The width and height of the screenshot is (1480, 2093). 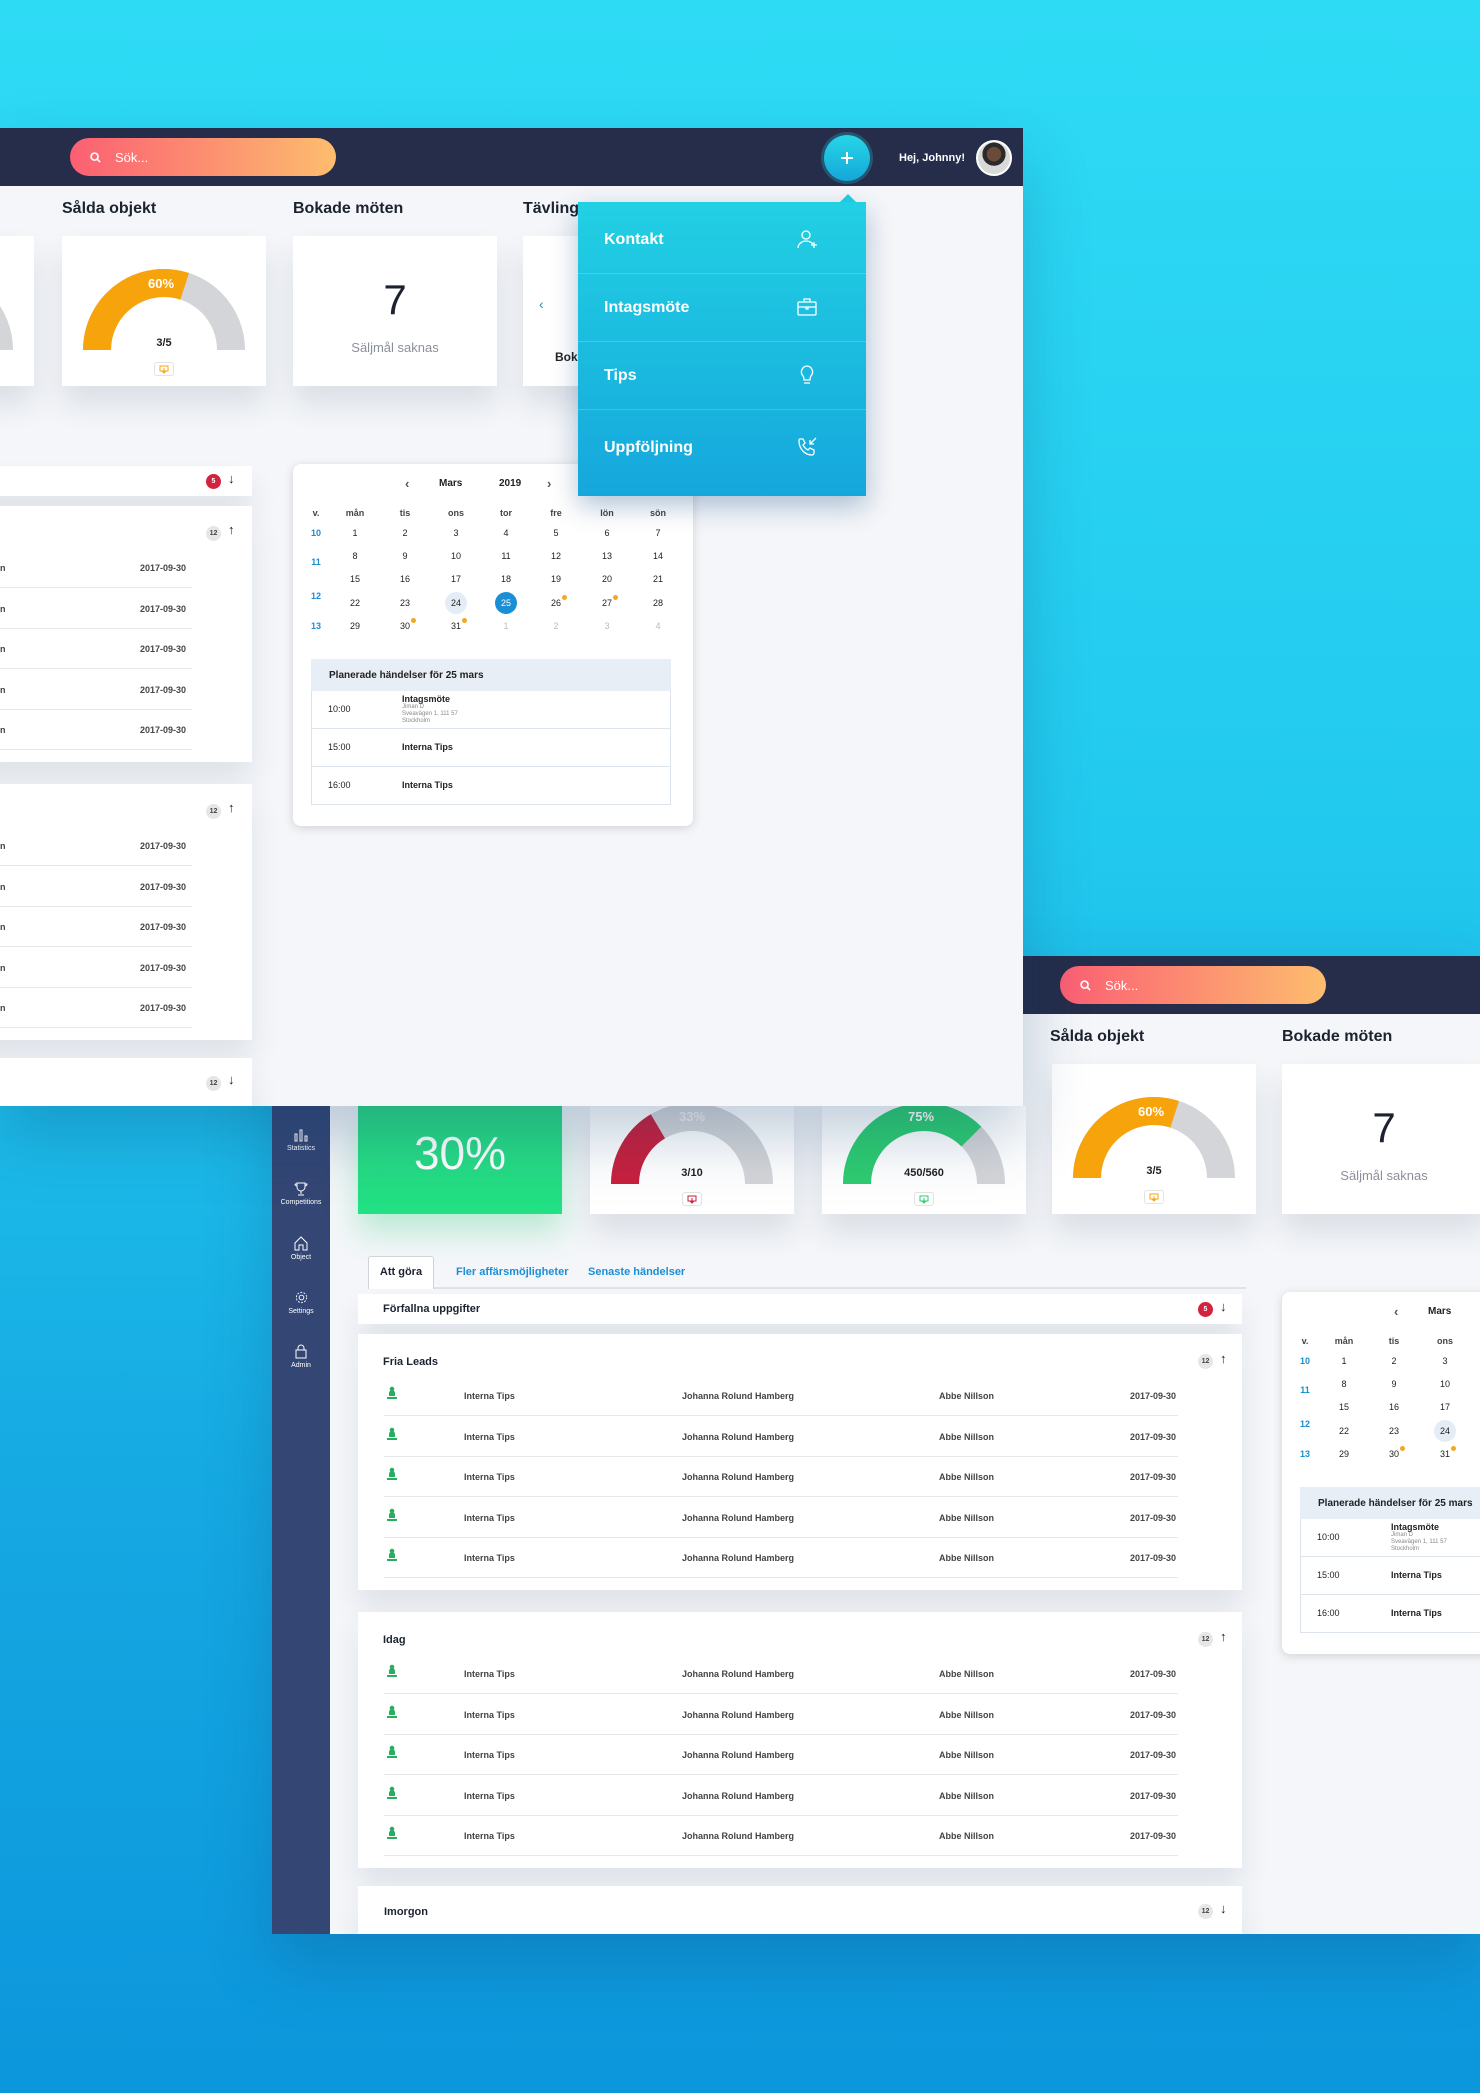 What do you see at coordinates (924, 1199) in the screenshot?
I see `green-download-button` at bounding box center [924, 1199].